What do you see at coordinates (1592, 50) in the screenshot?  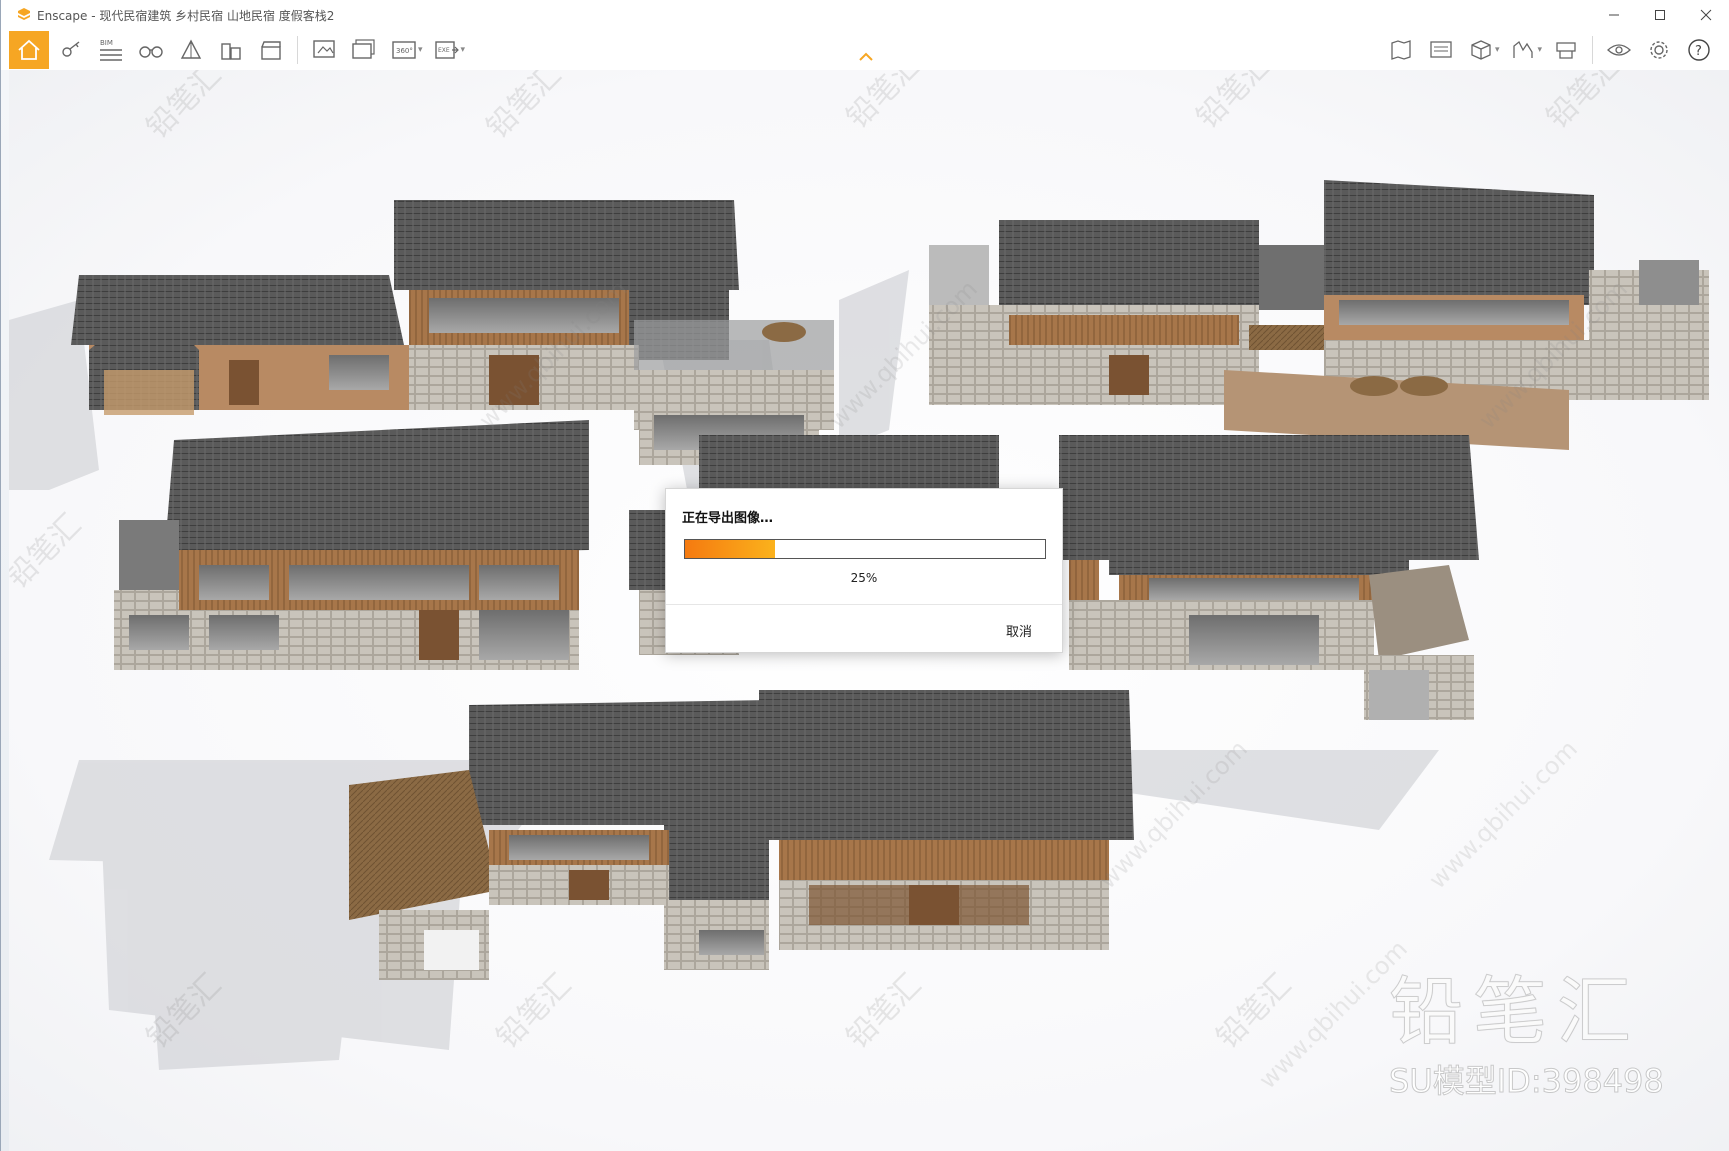 I see `right-toolbar-divider` at bounding box center [1592, 50].